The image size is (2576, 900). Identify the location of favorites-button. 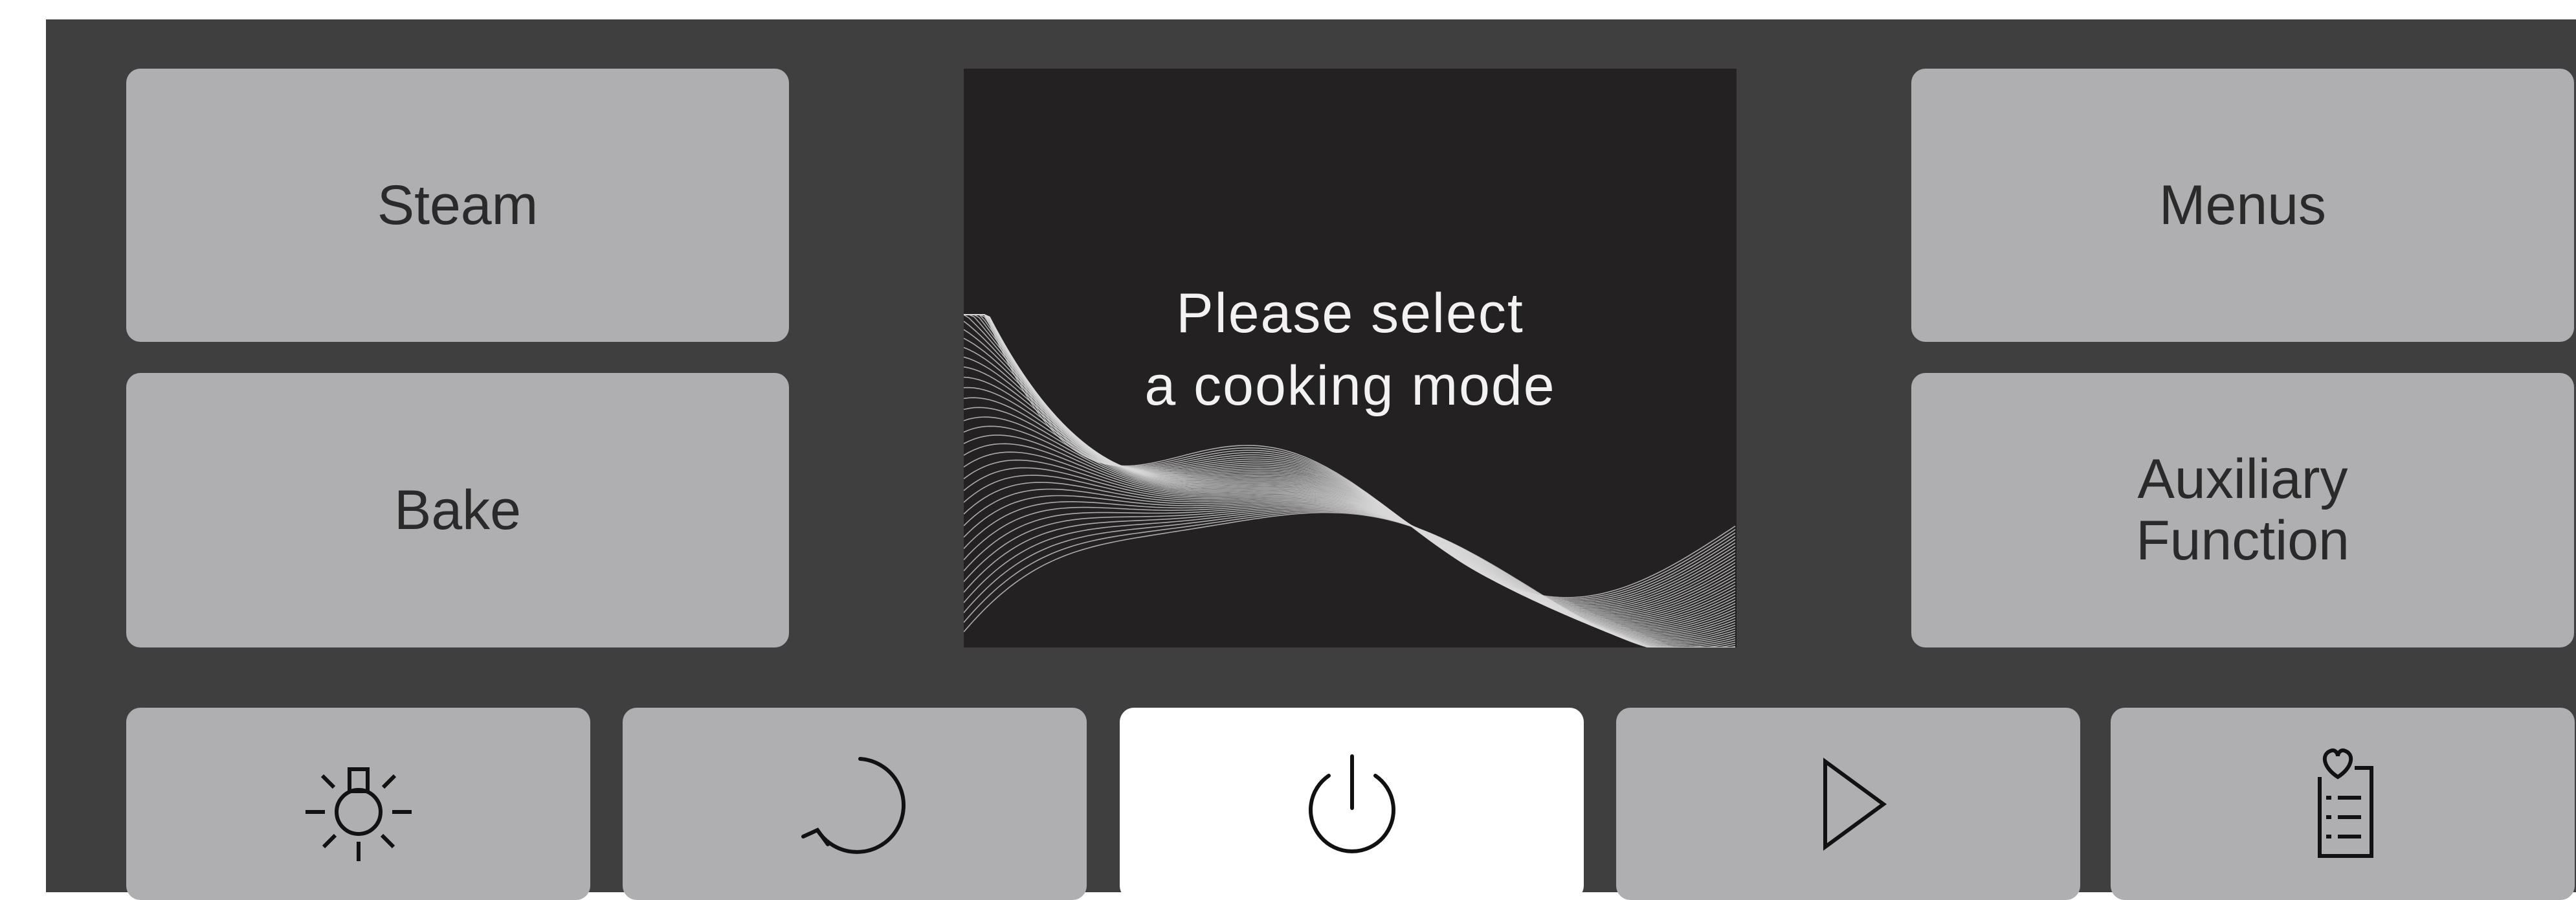
(2343, 804).